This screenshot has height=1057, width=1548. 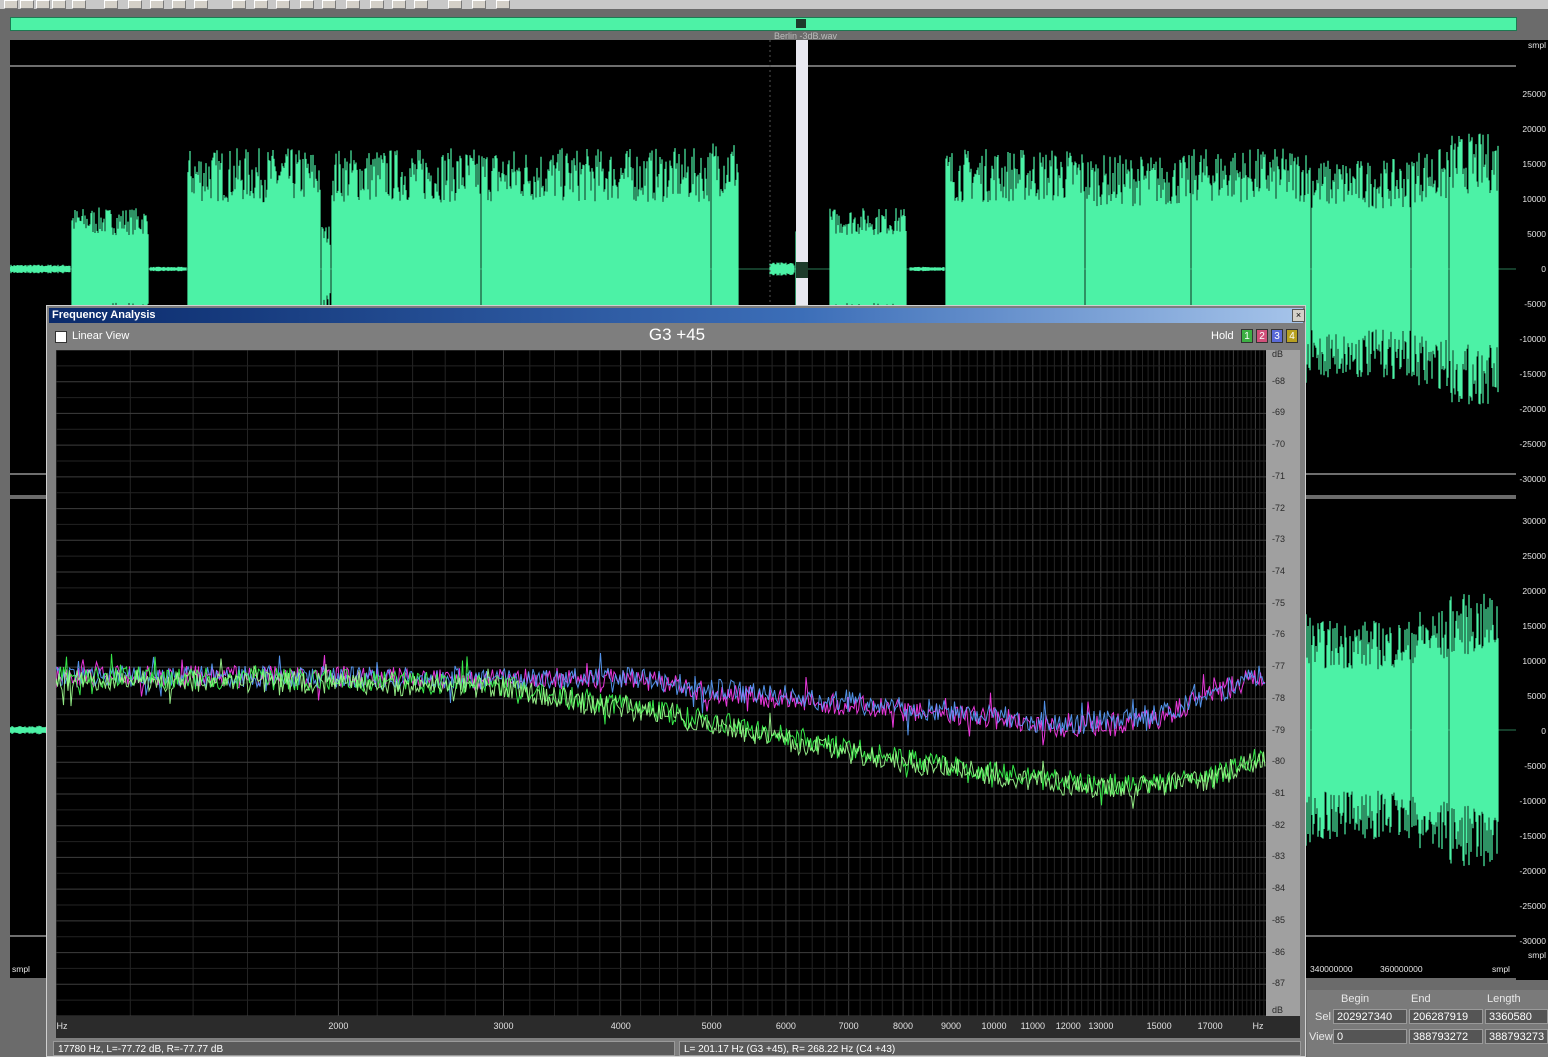 I want to click on db-tick: -74, so click(x=1279, y=571).